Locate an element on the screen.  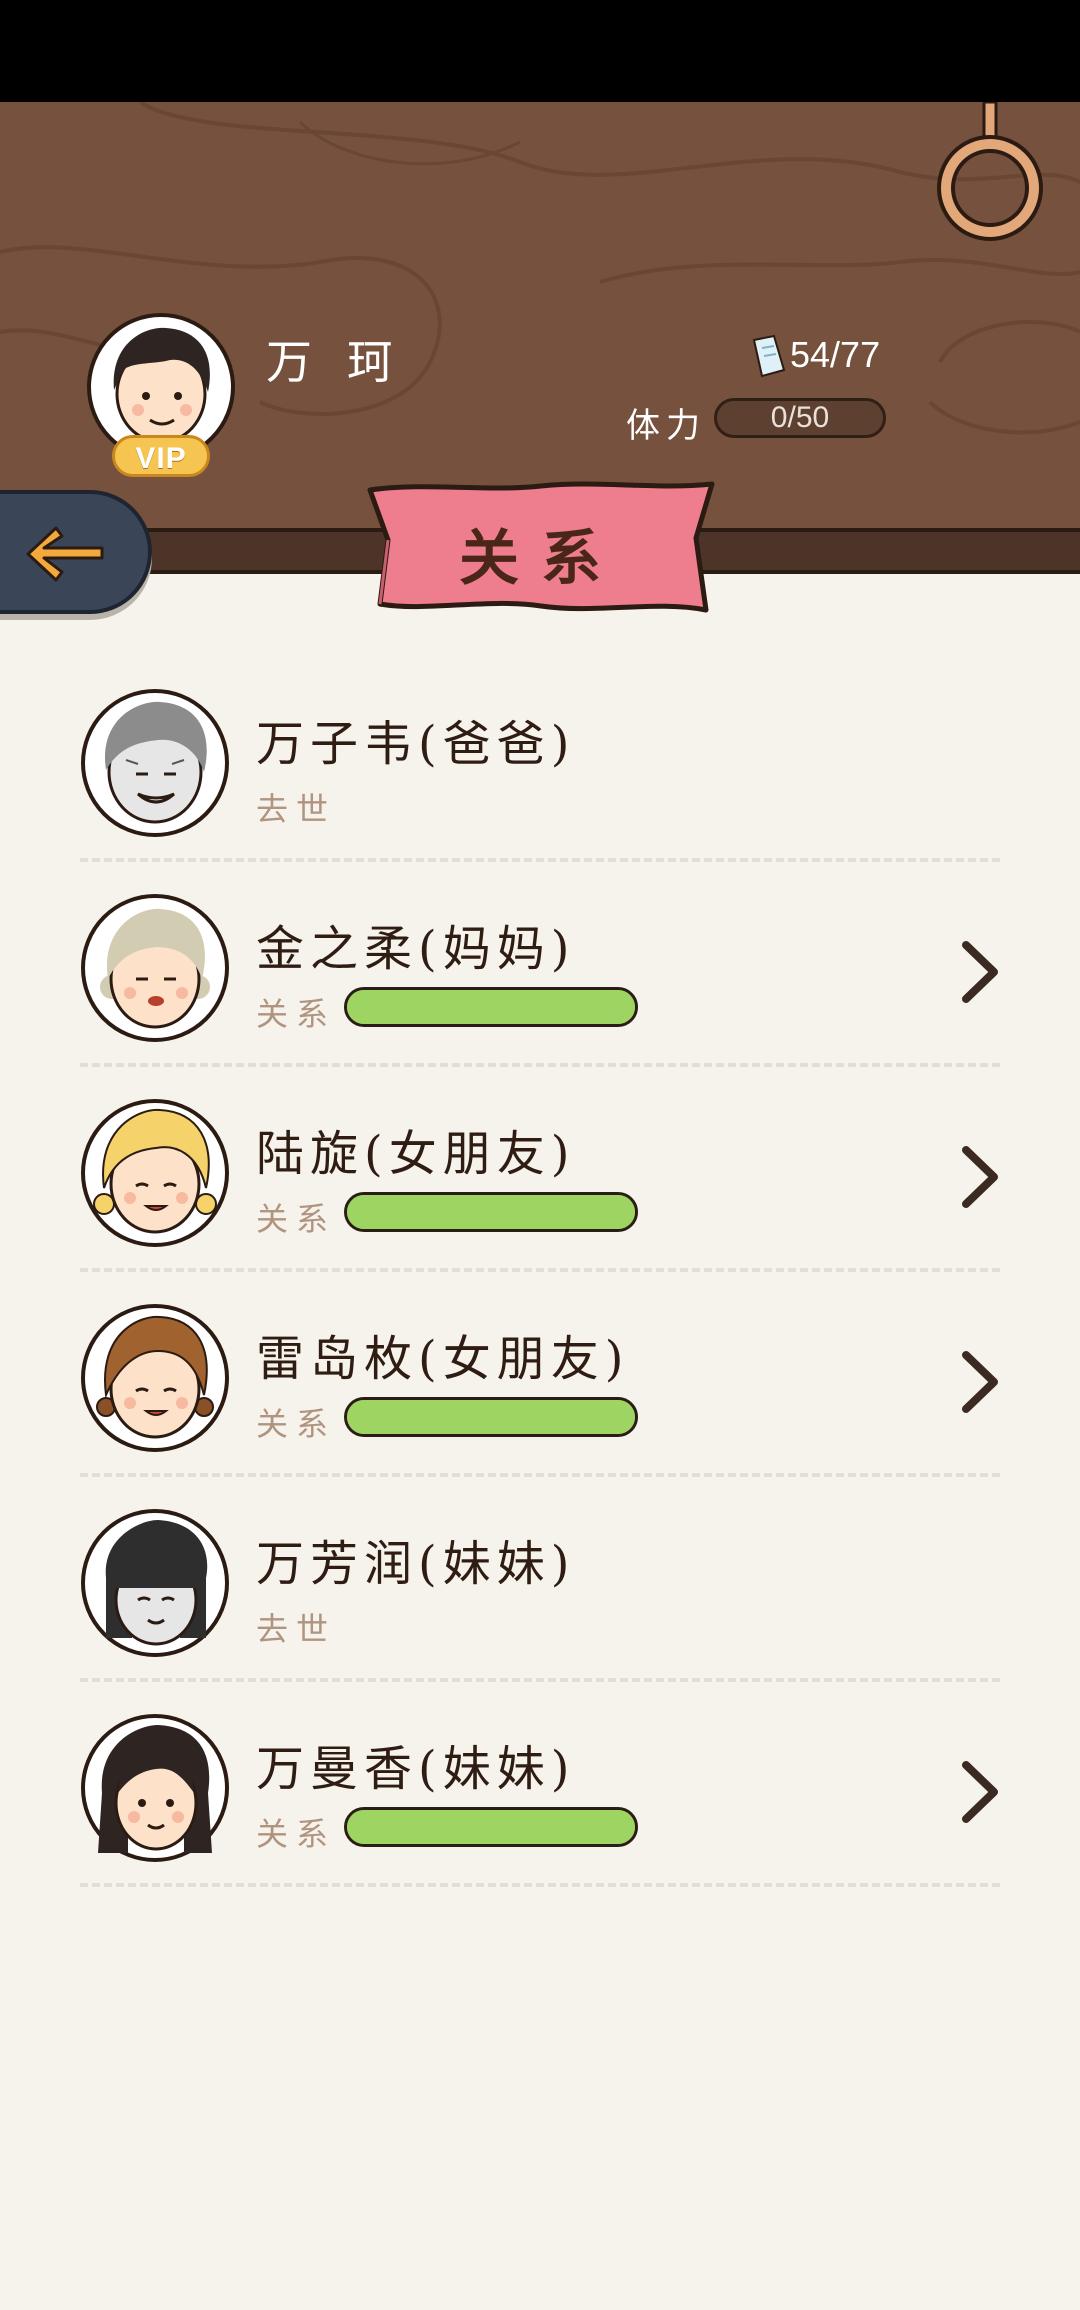
relative-name: 雷岛枚(女朋友) is located at coordinates (443, 1359).